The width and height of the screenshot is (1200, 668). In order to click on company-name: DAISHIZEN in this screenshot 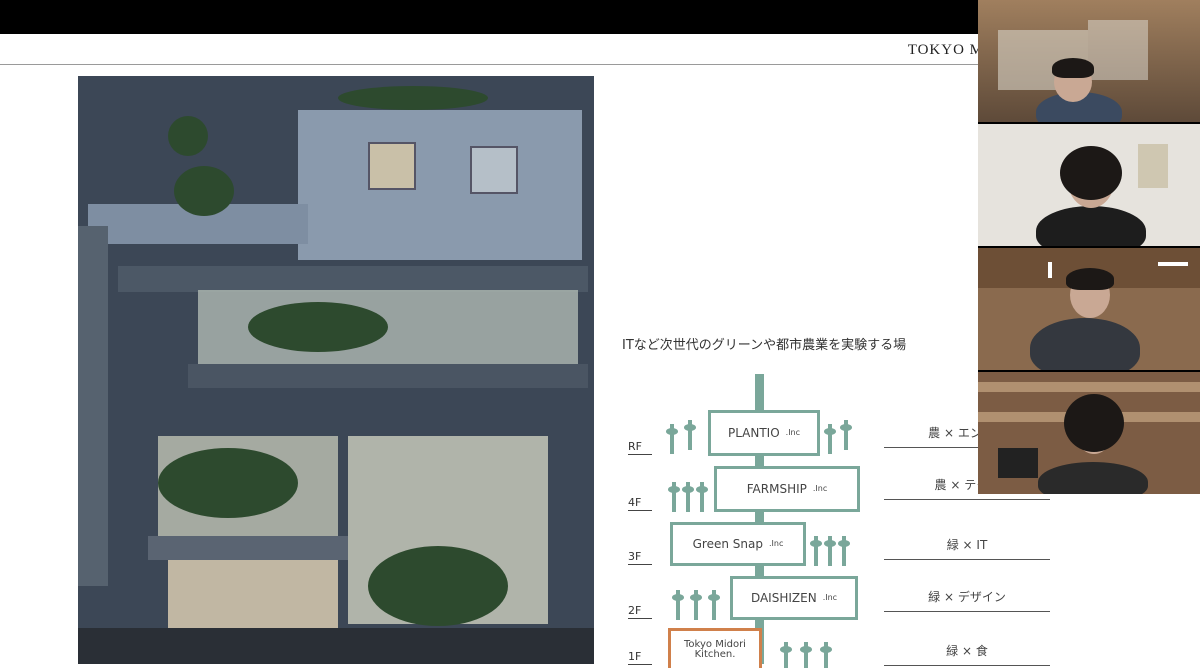, I will do `click(783, 597)`.